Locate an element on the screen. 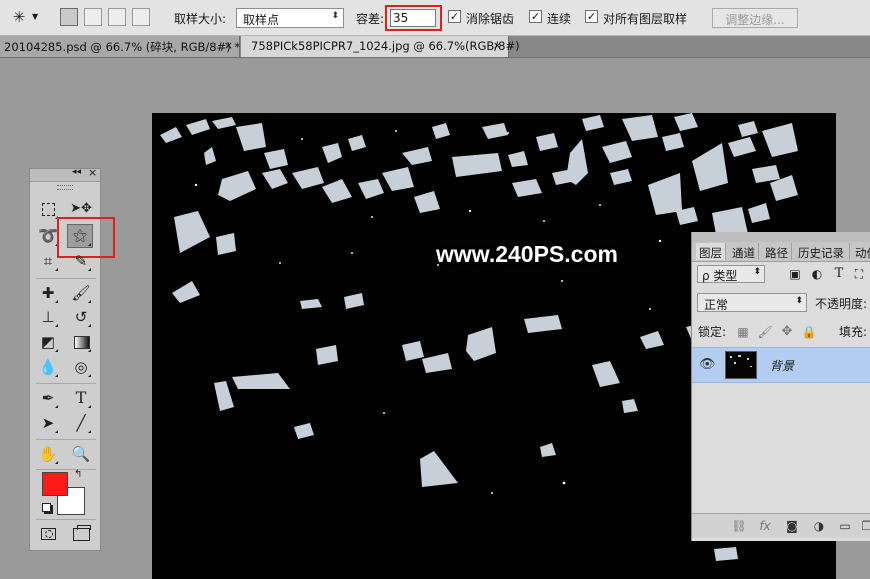 This screenshot has width=870, height=579. line-icon: ╱ is located at coordinates (81, 423).